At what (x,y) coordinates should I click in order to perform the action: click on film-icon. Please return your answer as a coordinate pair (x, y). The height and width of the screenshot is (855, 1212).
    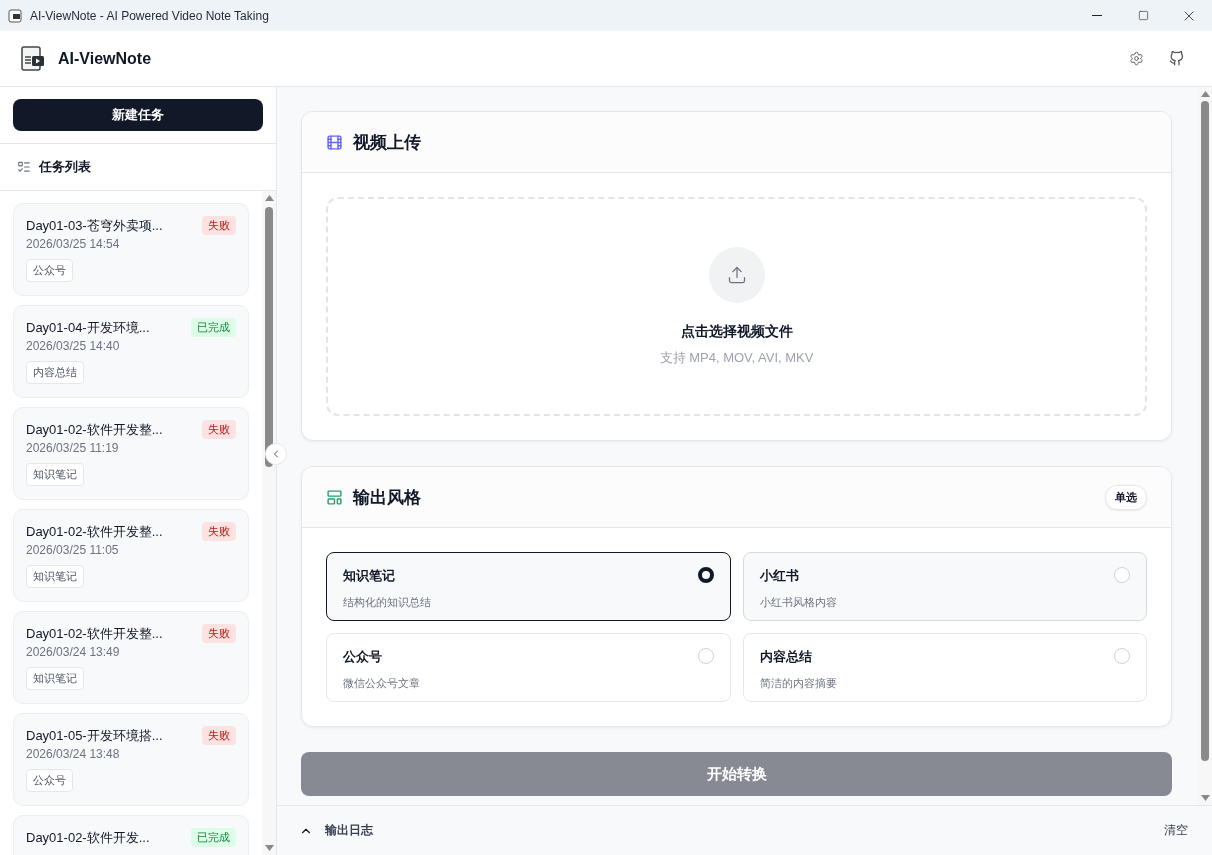
    Looking at the image, I should click on (334, 142).